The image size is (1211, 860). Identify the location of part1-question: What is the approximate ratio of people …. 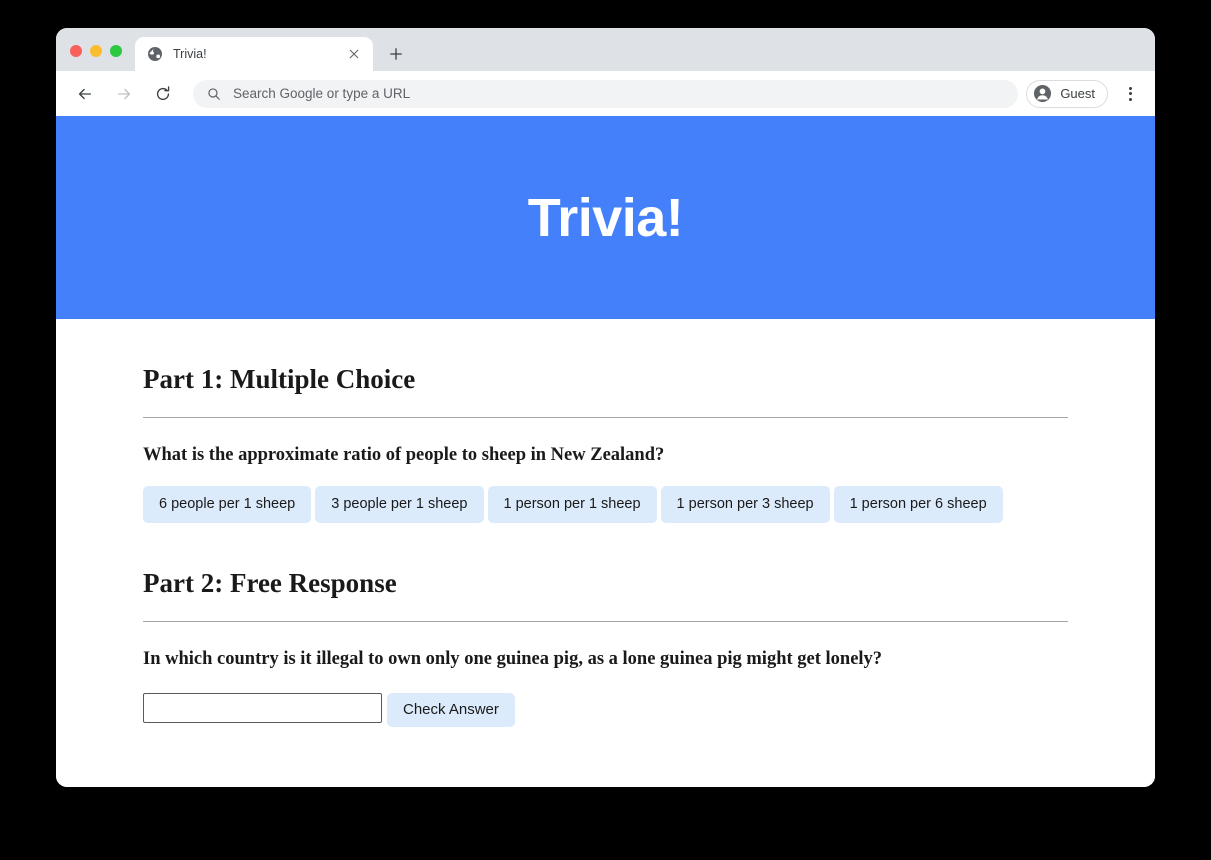
(404, 454).